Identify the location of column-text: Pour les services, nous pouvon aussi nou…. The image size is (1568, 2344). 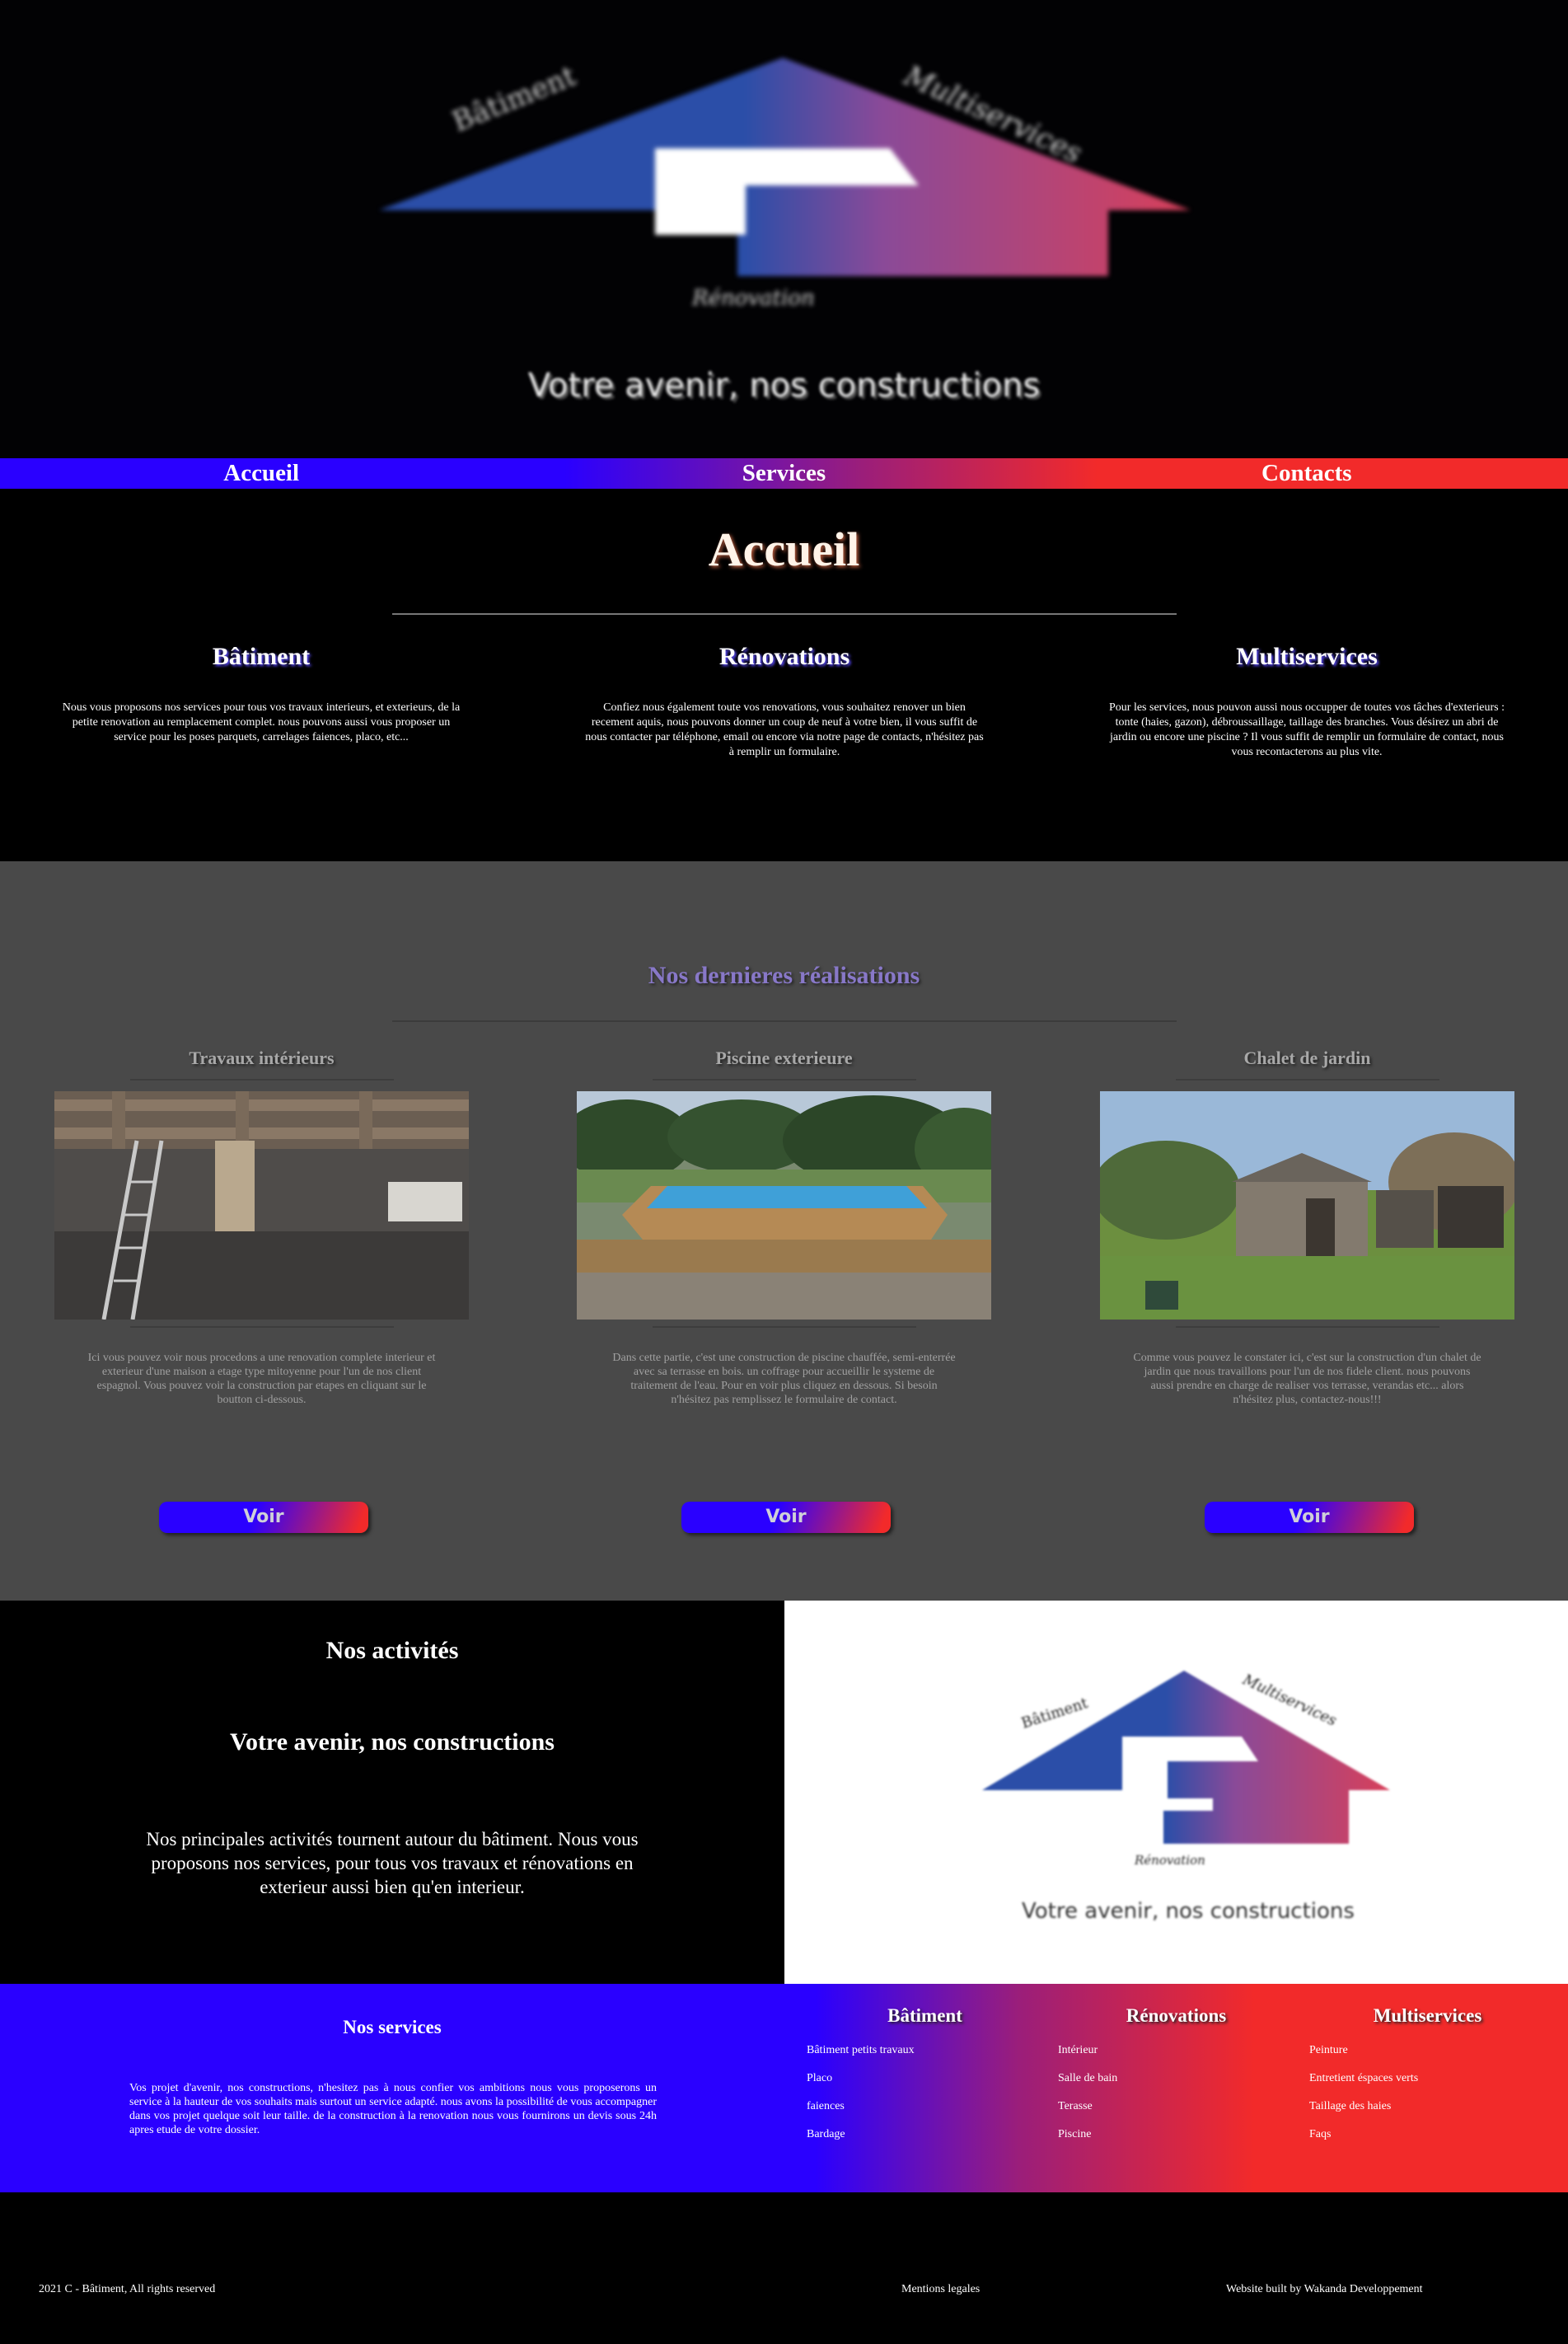
(1307, 729).